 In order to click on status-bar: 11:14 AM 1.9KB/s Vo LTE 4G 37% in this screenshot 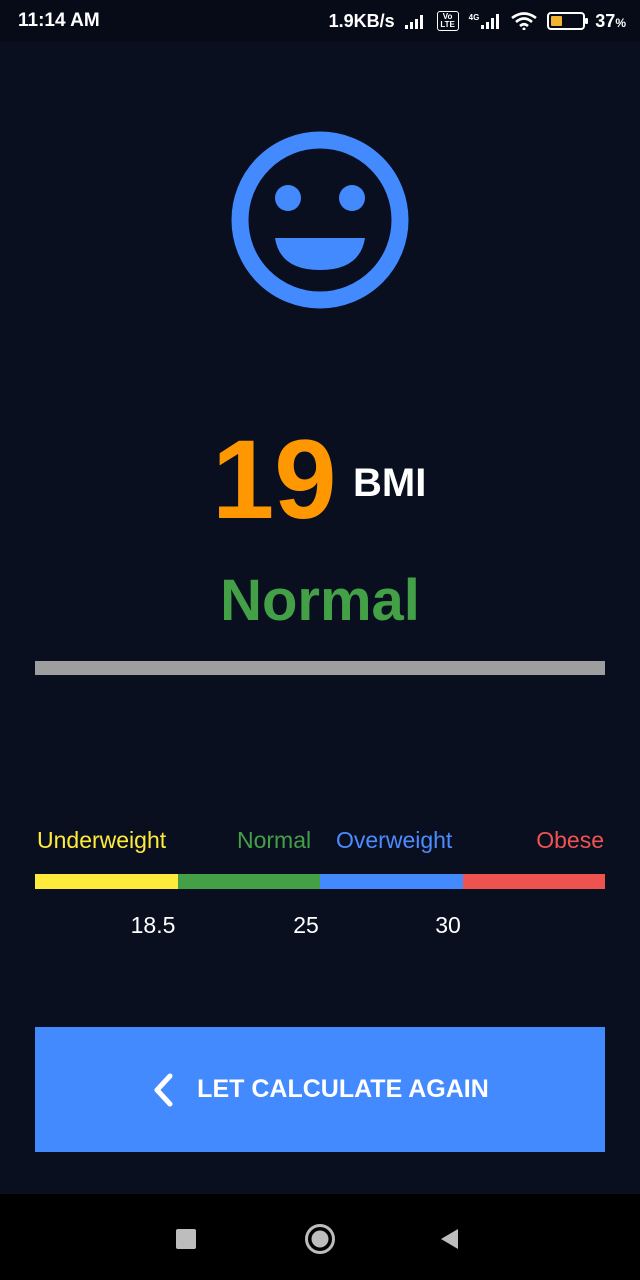, I will do `click(320, 21)`.